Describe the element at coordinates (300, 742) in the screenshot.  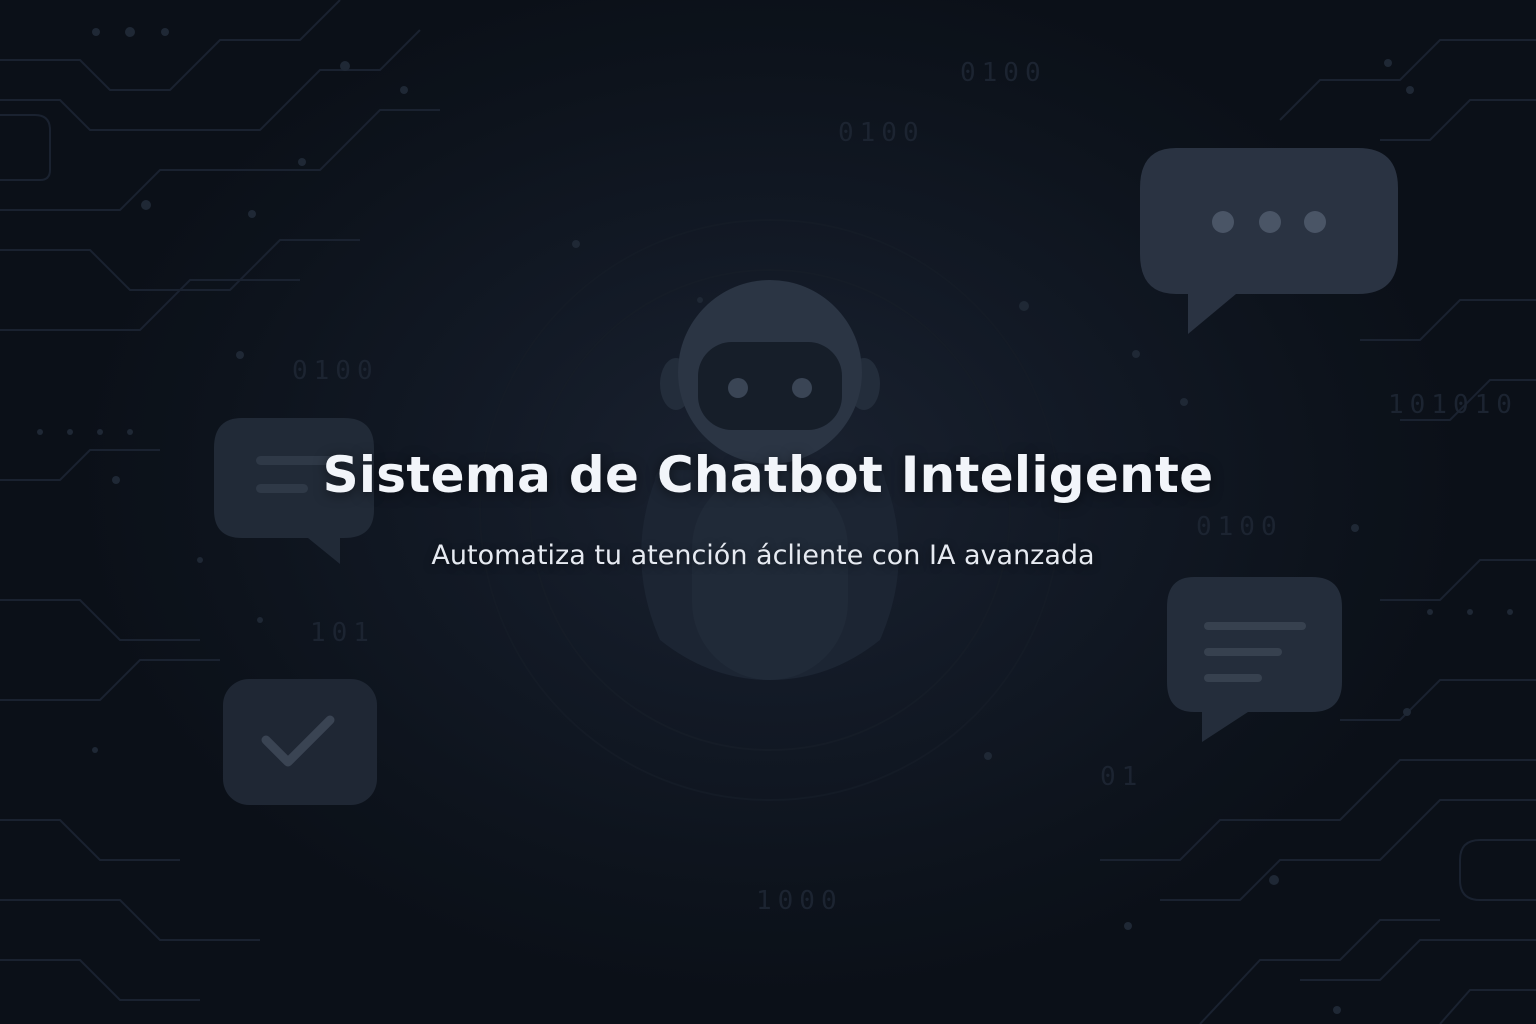
I see `checkmark-icon` at that location.